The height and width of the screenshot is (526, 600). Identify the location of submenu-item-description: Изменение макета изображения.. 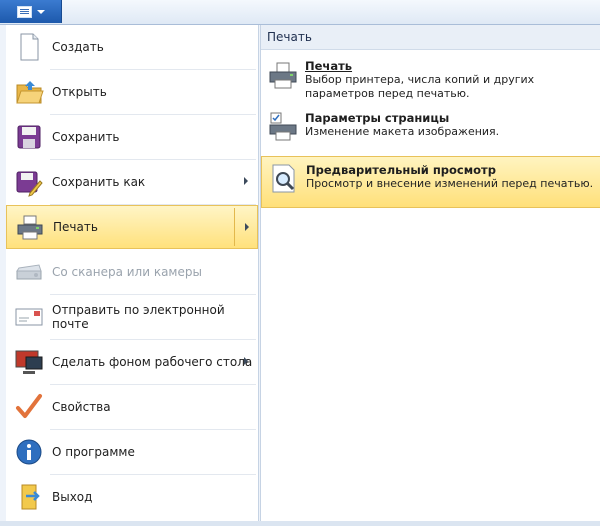
(402, 131).